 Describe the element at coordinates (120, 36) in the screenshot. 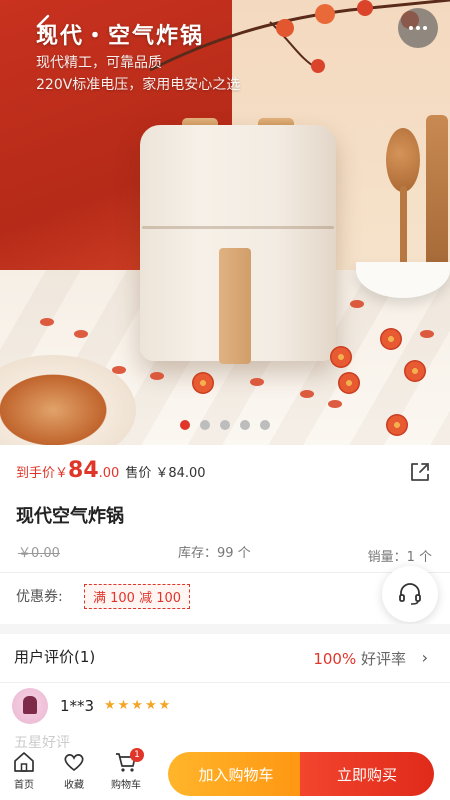

I see `hero-title: 现代・空气炸锅` at that location.